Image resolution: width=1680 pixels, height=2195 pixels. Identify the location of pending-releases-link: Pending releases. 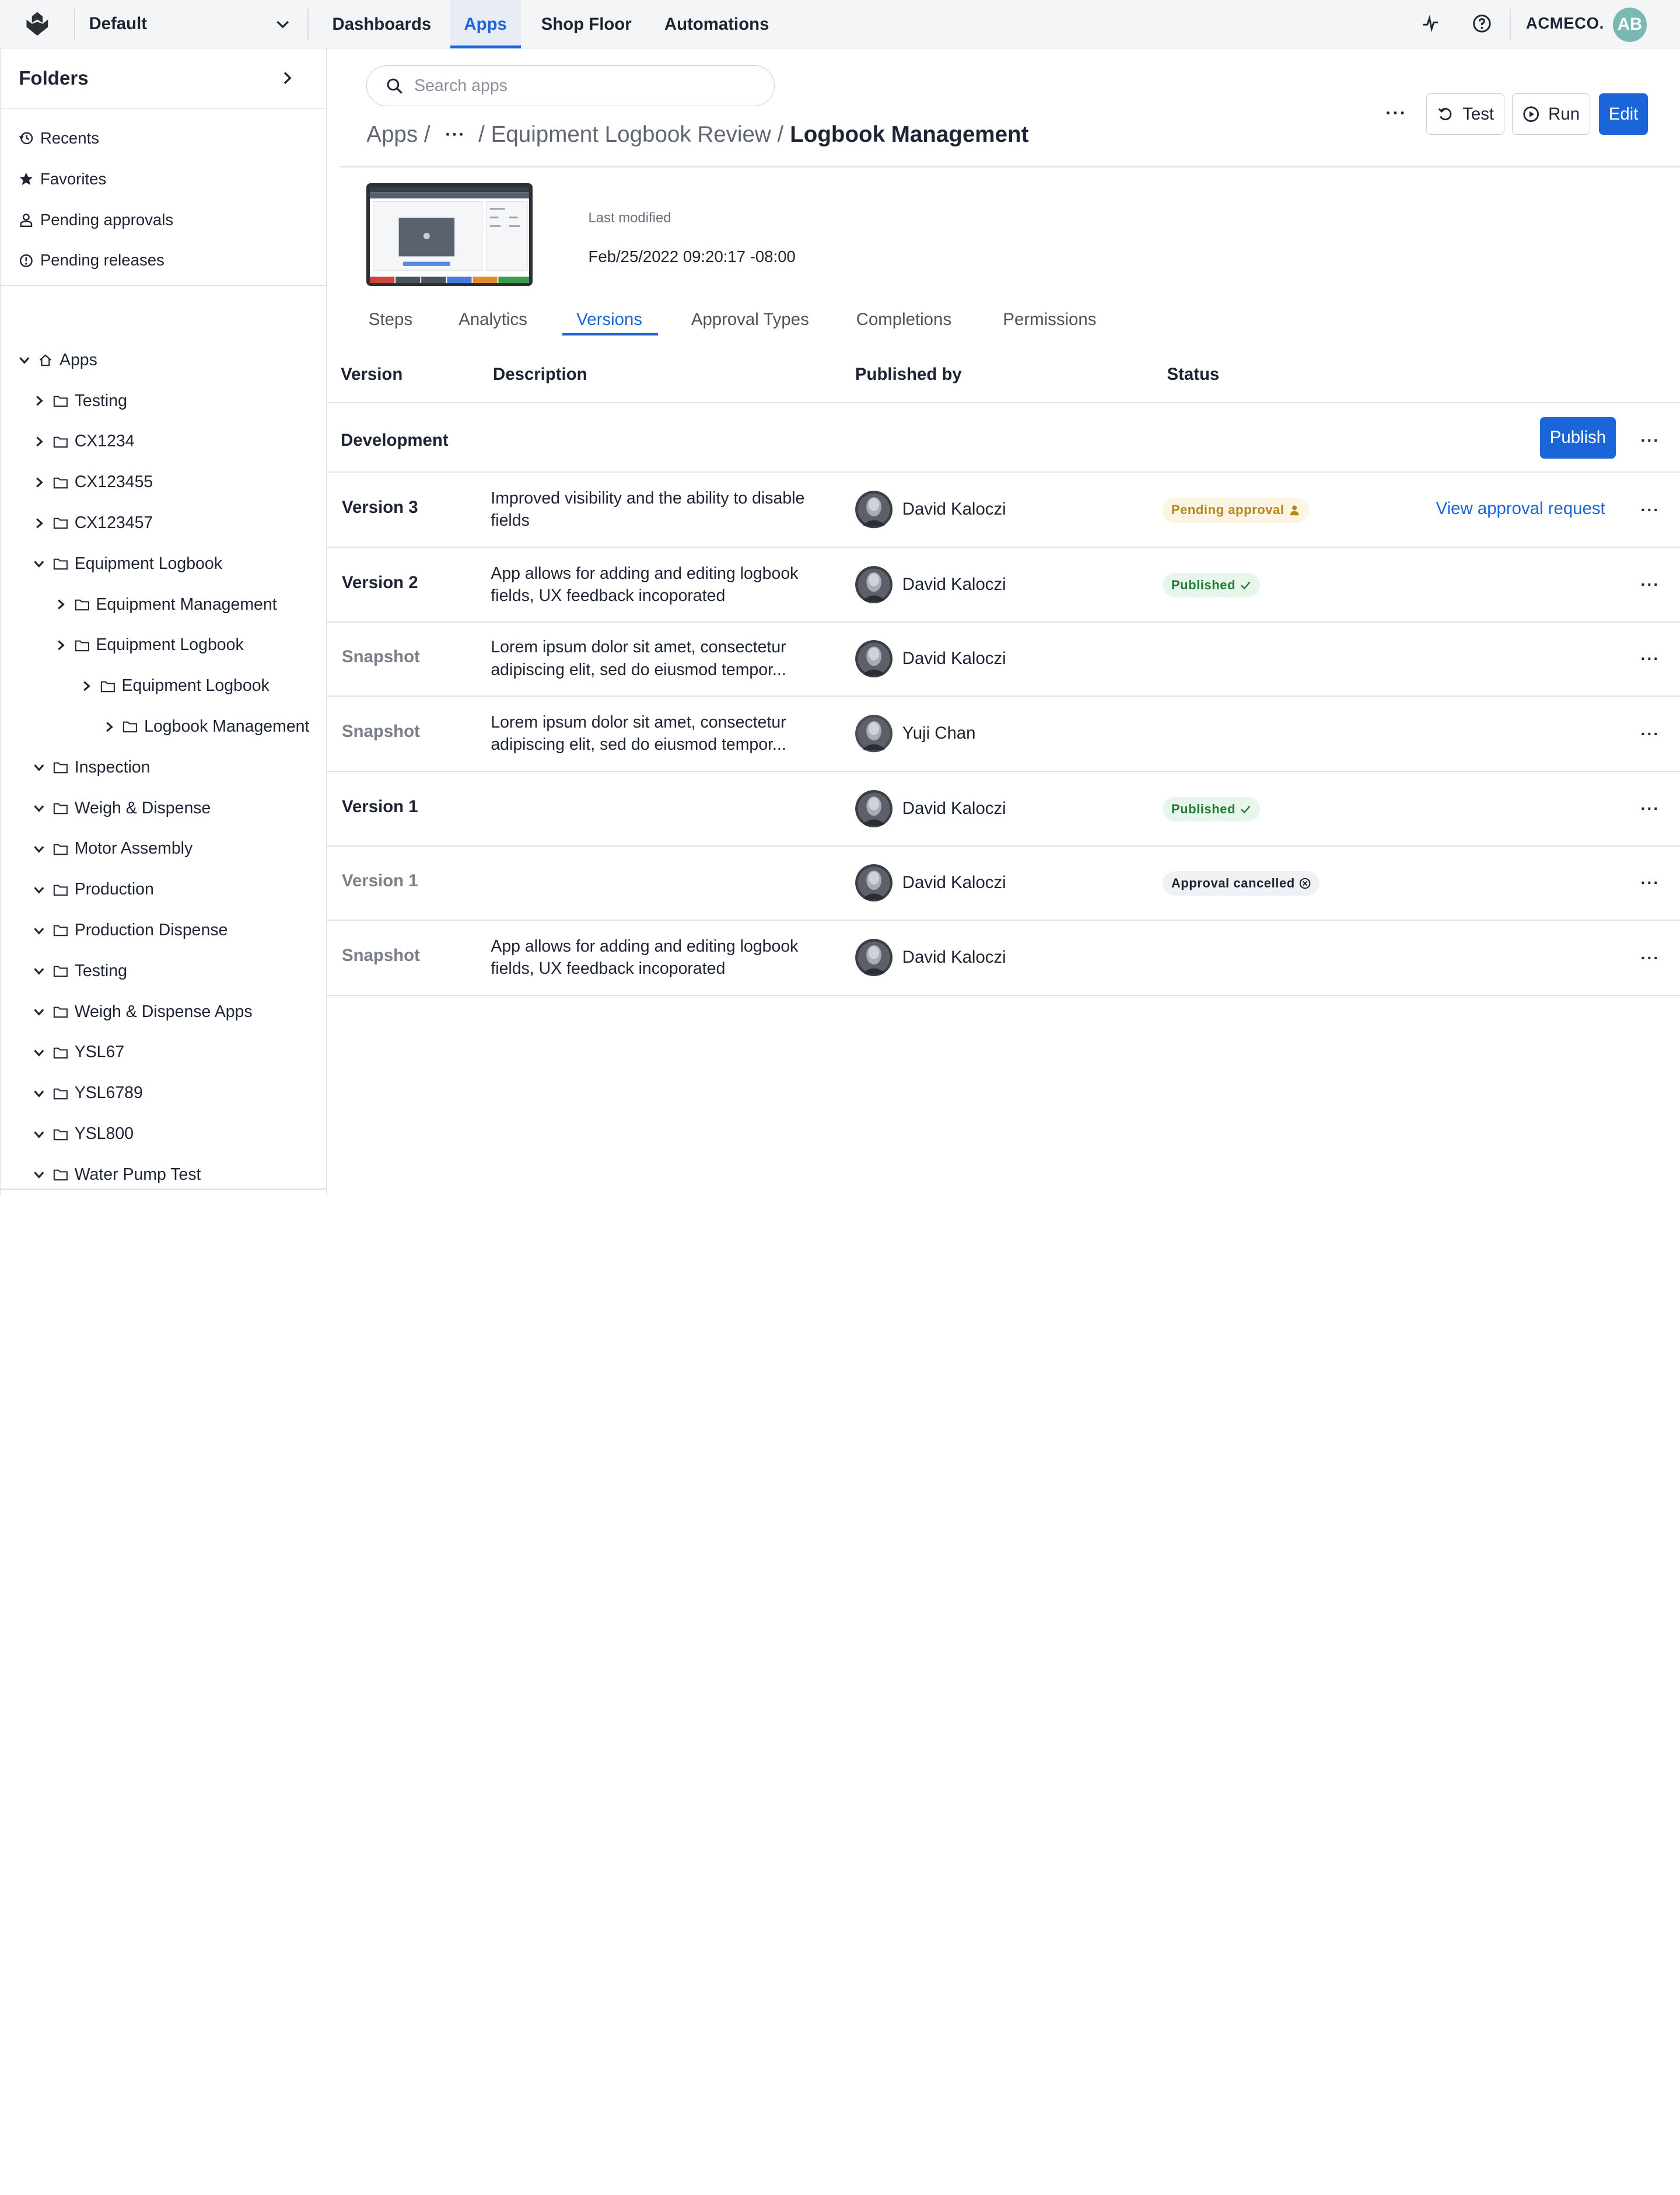
(92, 260).